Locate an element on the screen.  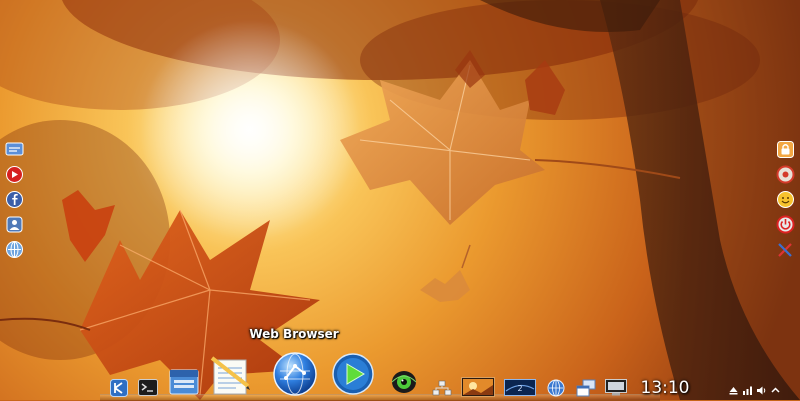
facebook-icon is located at coordinates (14, 199).